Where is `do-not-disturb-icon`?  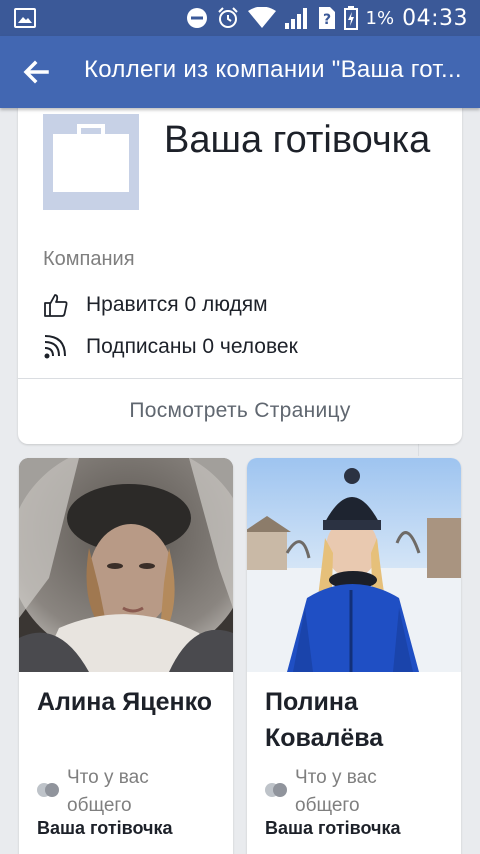 do-not-disturb-icon is located at coordinates (197, 18).